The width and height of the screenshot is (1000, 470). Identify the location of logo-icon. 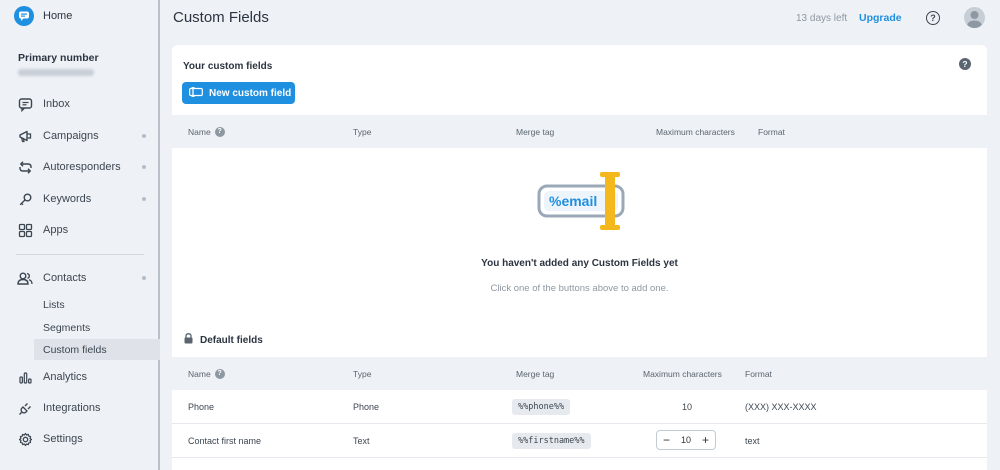
(24, 16).